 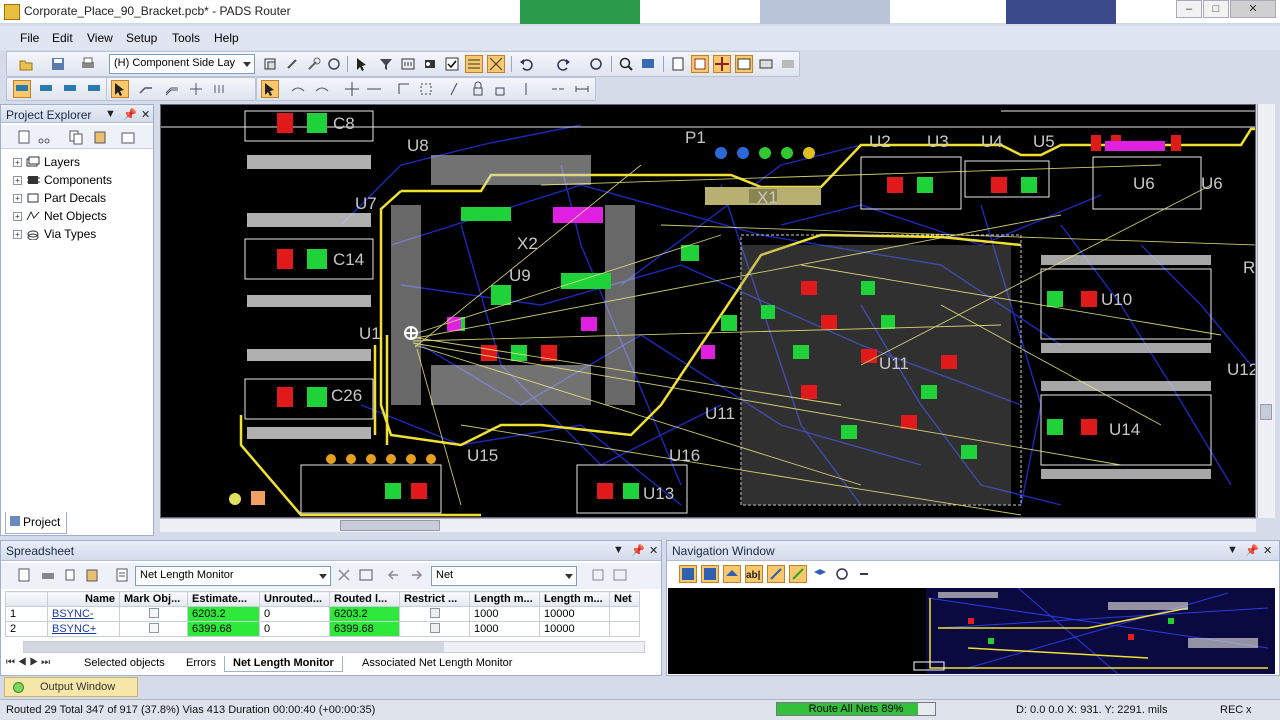 What do you see at coordinates (29, 38) in the screenshot?
I see `menu-file: File` at bounding box center [29, 38].